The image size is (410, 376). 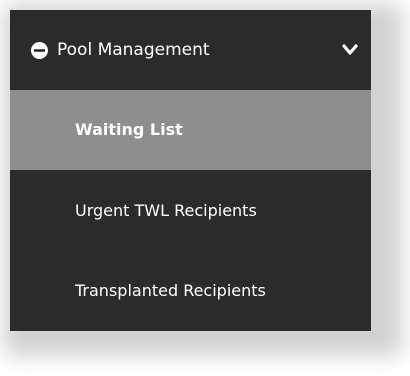 What do you see at coordinates (166, 210) in the screenshot?
I see `menu-item-label: Urgent TWL Recipients` at bounding box center [166, 210].